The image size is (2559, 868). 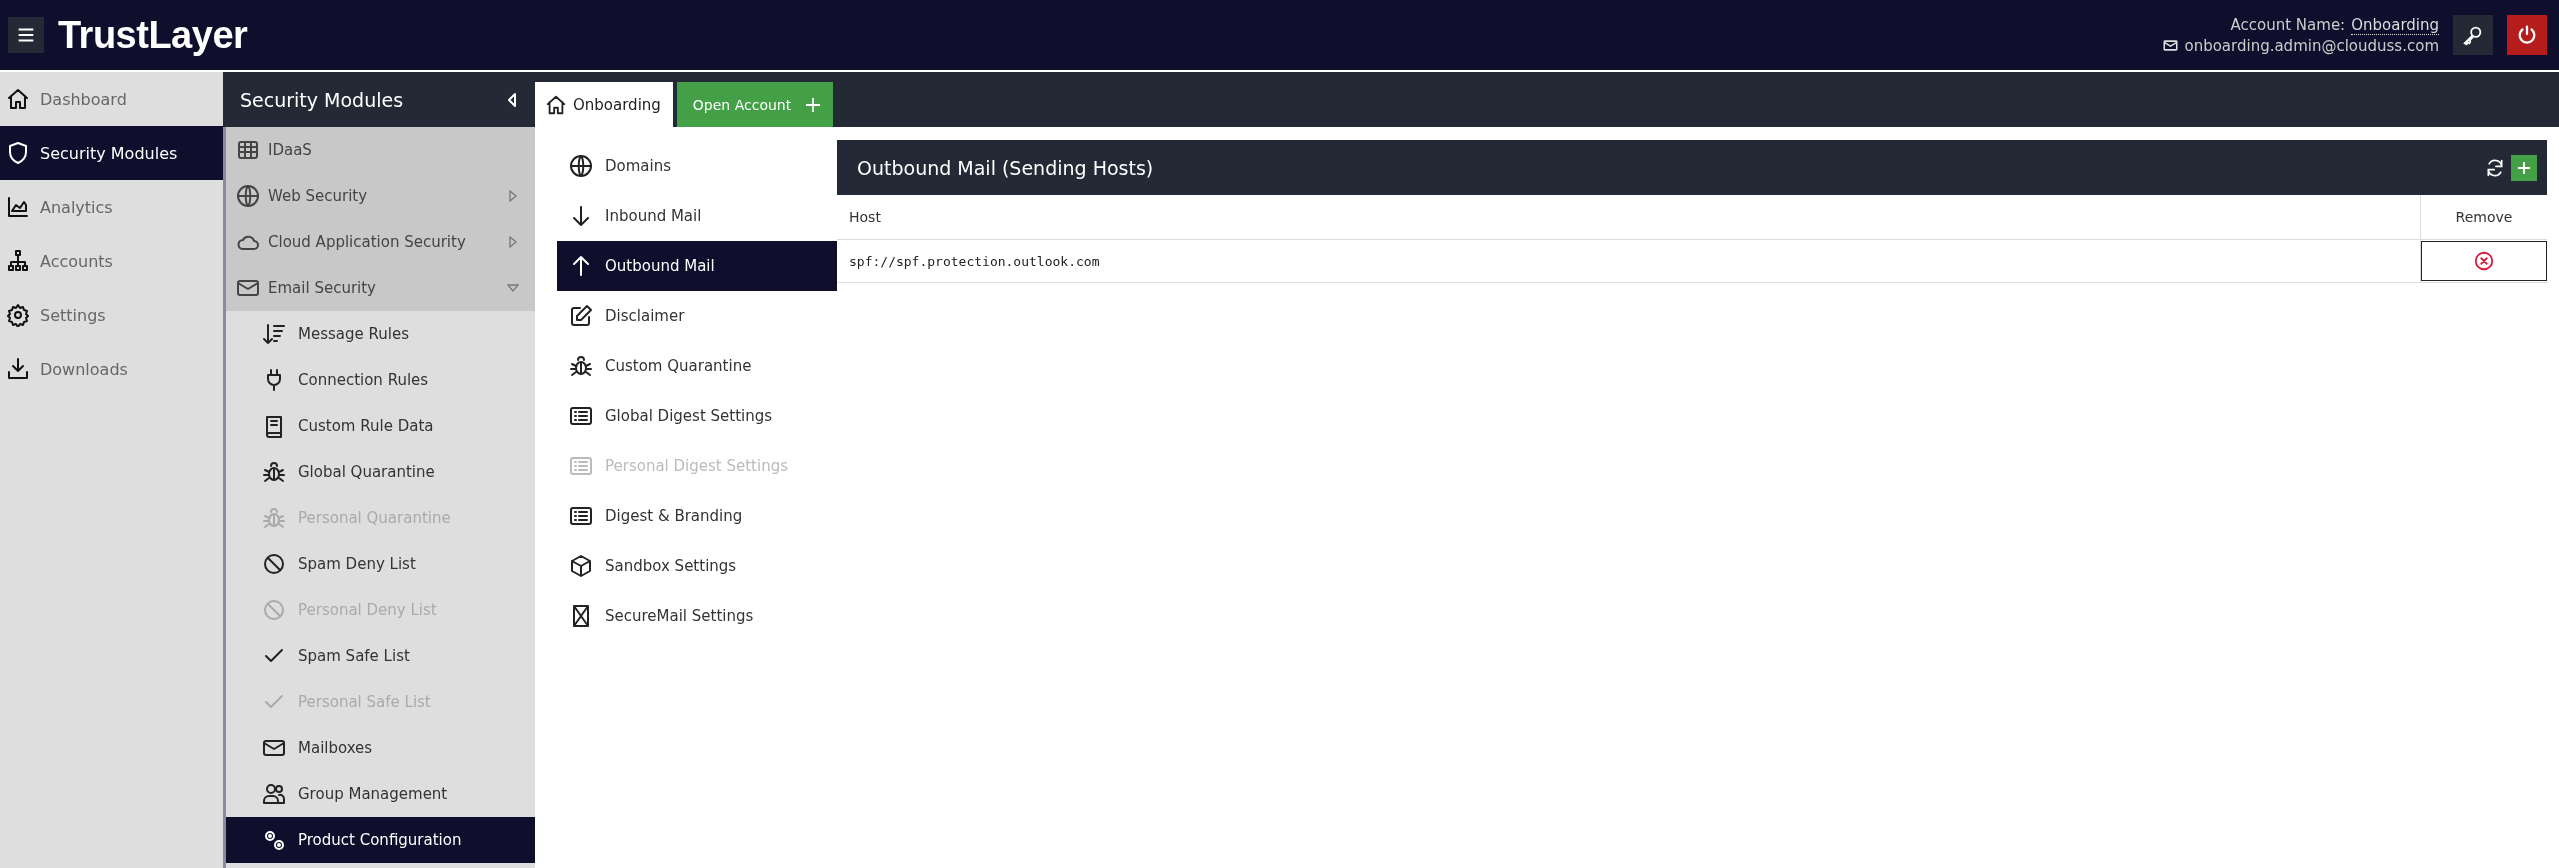 I want to click on close-circle-icon, so click(x=2484, y=261).